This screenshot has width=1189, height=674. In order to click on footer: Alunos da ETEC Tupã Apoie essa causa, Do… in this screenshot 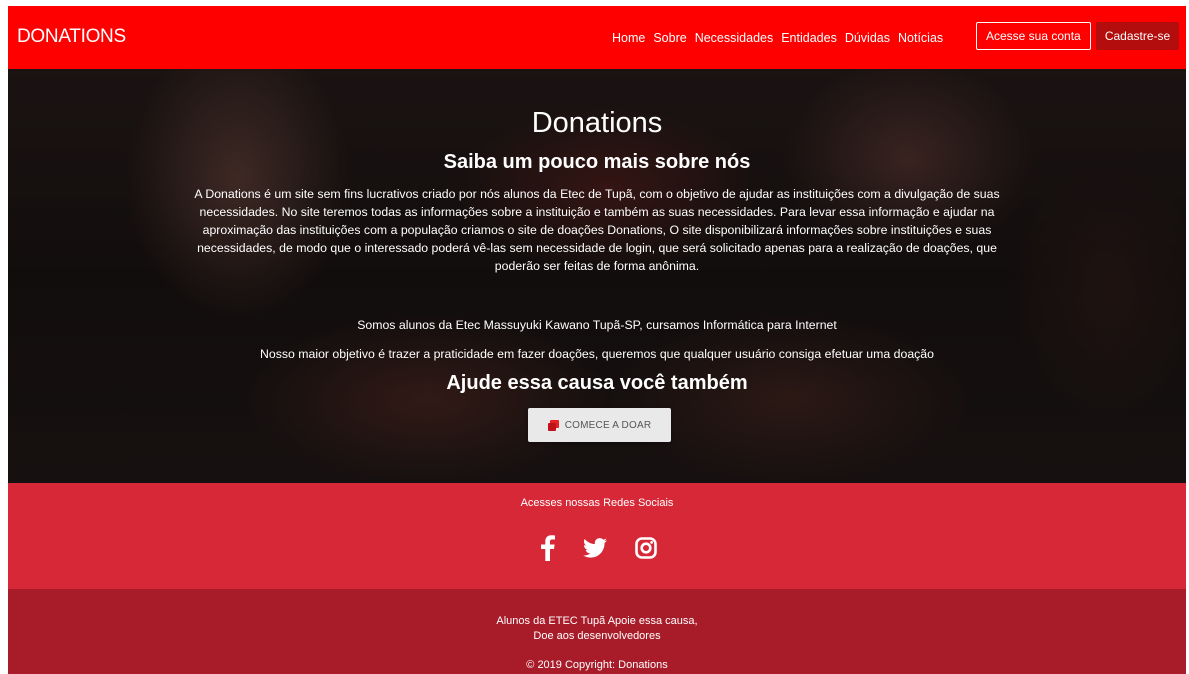, I will do `click(597, 631)`.